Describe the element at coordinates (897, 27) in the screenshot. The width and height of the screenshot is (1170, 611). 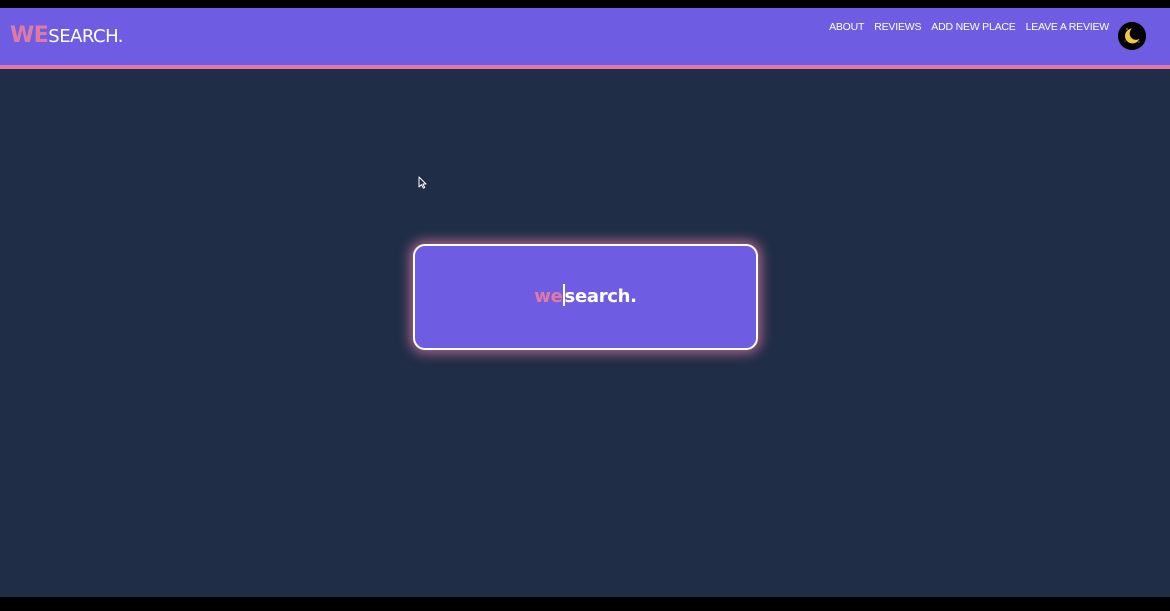
I see `nav-link-reviews: REVIEWS` at that location.